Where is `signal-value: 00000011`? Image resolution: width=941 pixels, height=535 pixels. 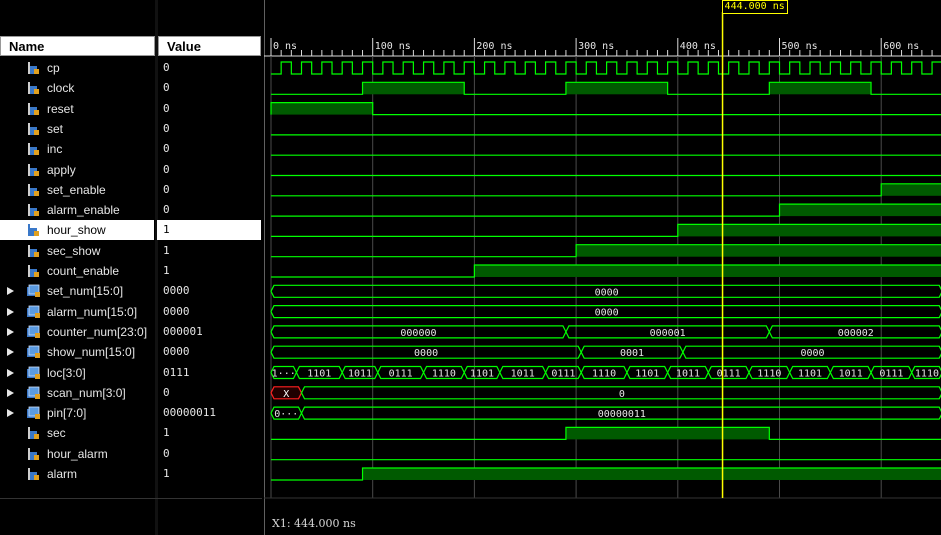
signal-value: 00000011 is located at coordinates (189, 413).